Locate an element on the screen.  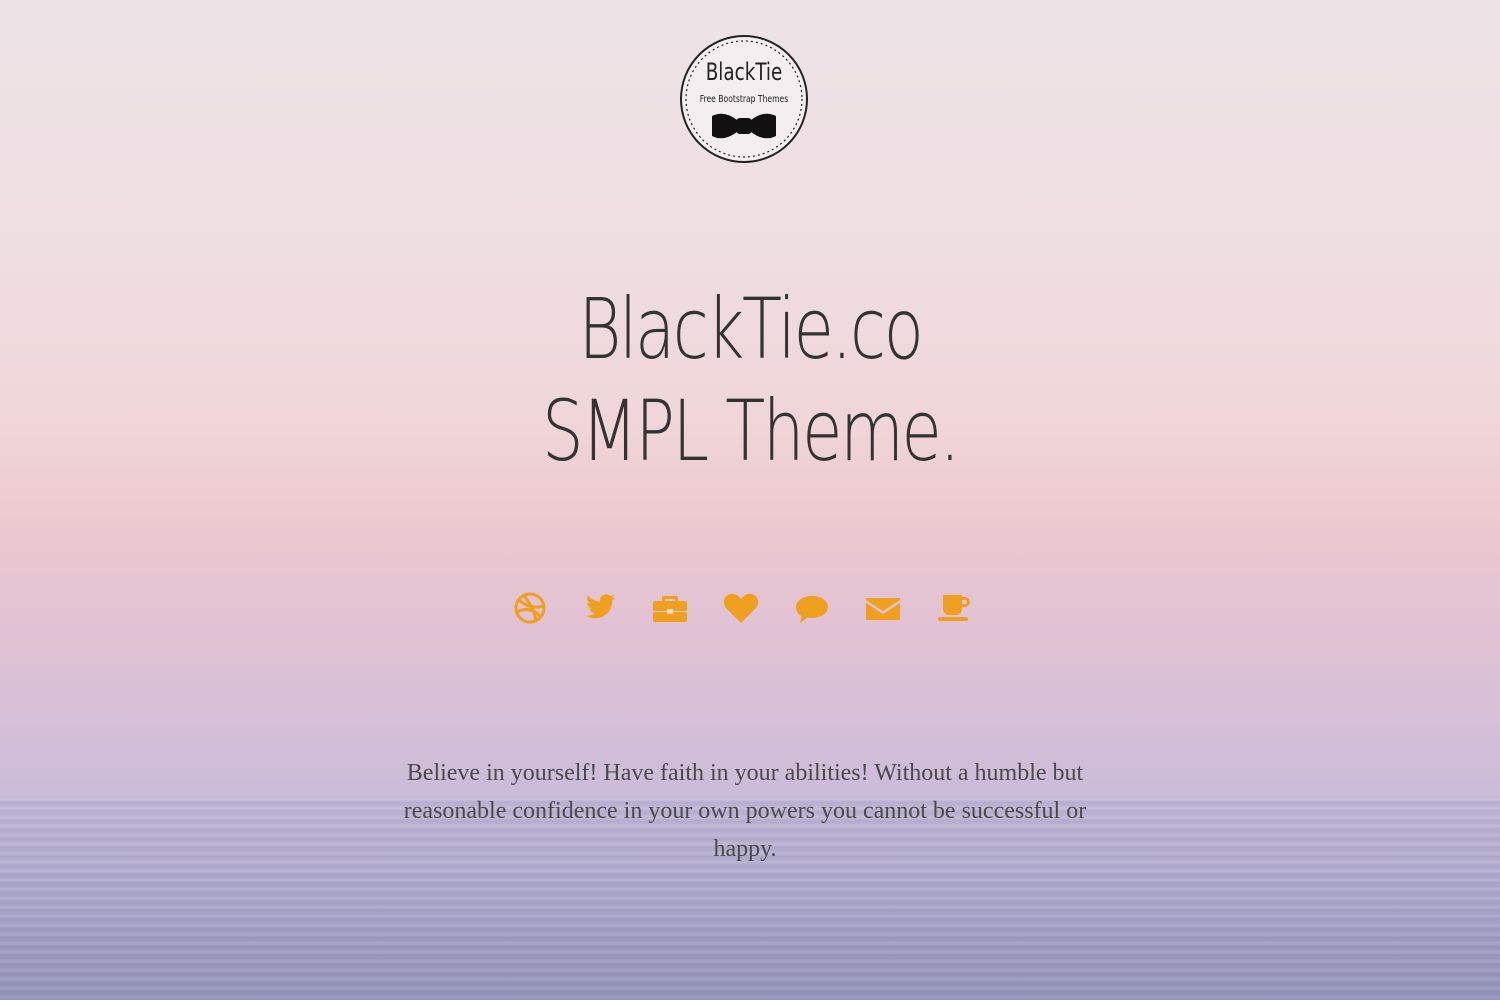
social-icons is located at coordinates (745, 608).